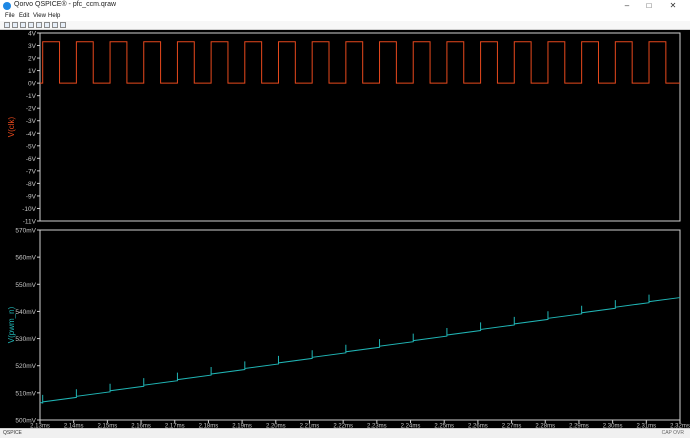 The image size is (690, 438). Describe the element at coordinates (15, 25) in the screenshot. I see `open-icon` at that location.